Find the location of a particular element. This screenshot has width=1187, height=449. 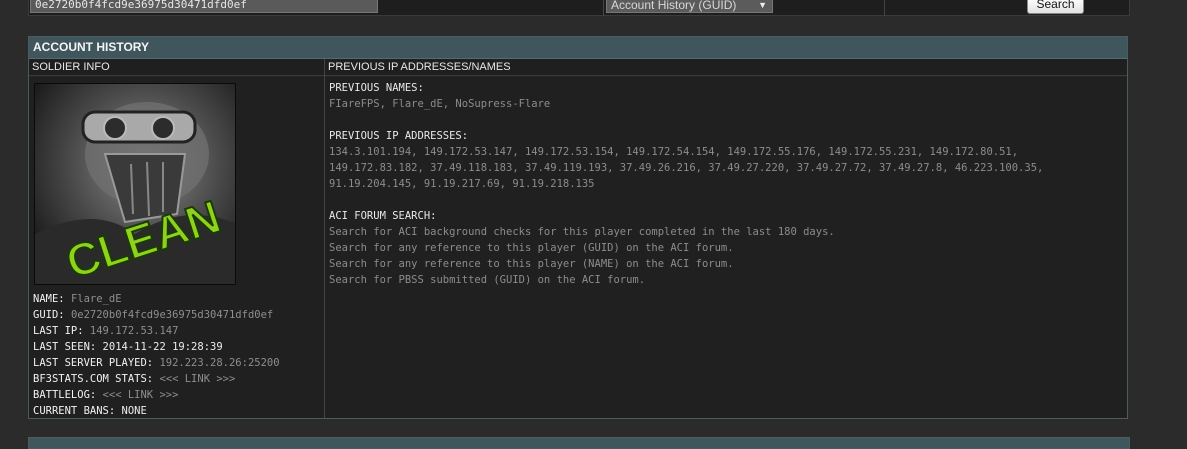

search-input-value: 0e2720b0f4fcd9e36975d30471dfd0ef is located at coordinates (141, 5).